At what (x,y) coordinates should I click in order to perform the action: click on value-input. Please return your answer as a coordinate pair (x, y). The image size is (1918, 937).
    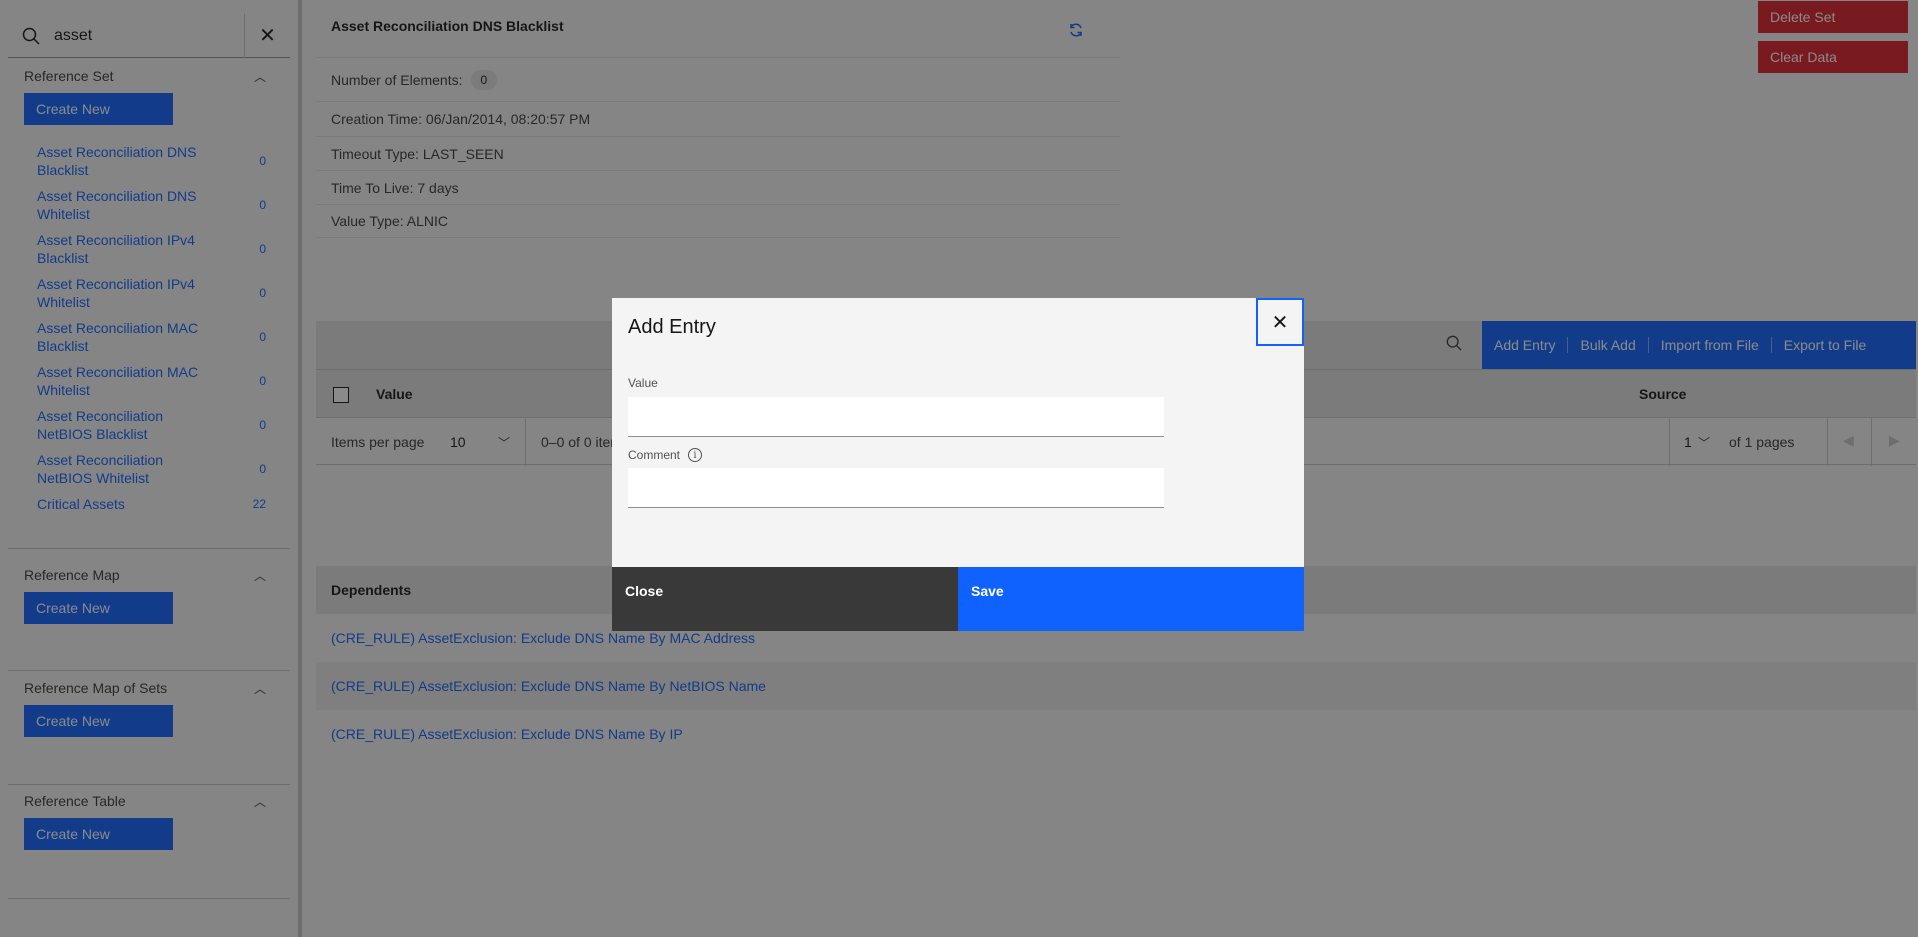
    Looking at the image, I should click on (896, 417).